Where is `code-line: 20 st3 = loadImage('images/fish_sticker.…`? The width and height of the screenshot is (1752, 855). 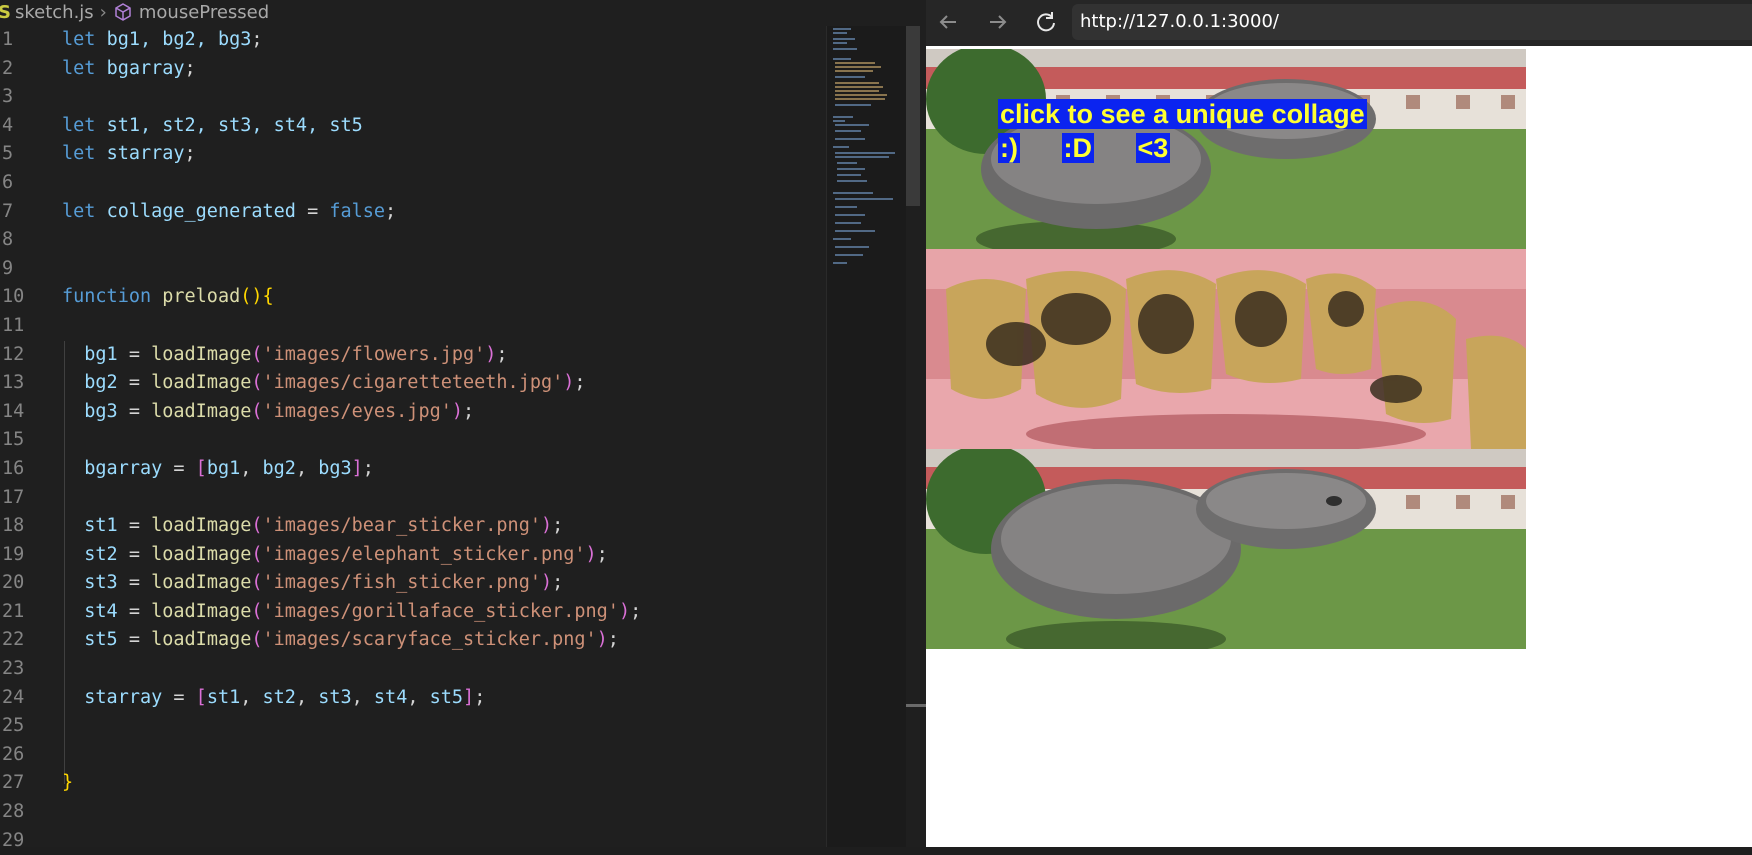 code-line: 20 st3 = loadImage('images/fish_sticker.… is located at coordinates (413, 583).